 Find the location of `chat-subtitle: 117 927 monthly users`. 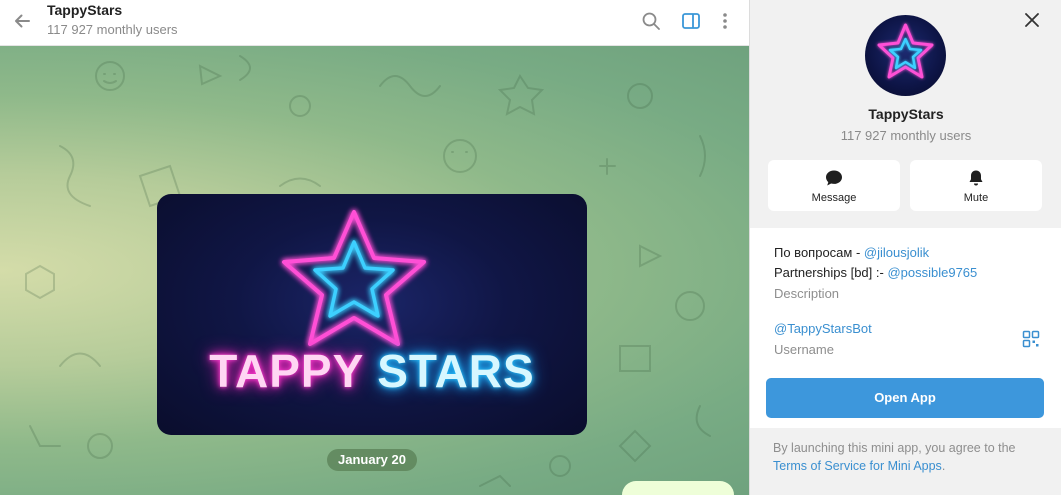

chat-subtitle: 117 927 monthly users is located at coordinates (112, 29).